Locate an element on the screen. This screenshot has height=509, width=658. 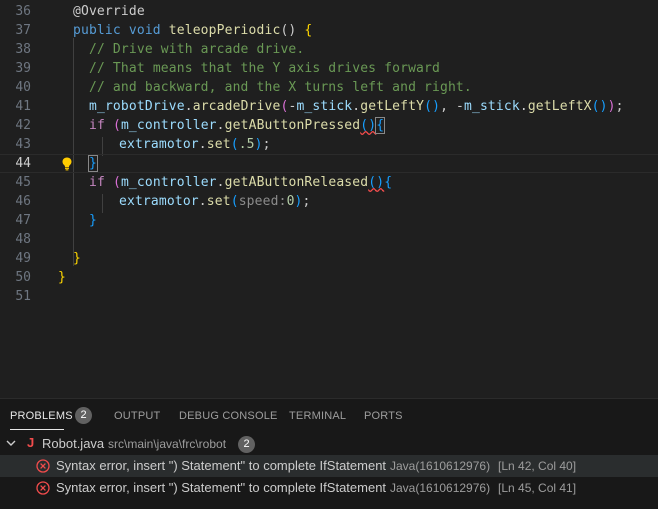
line-number: 37 is located at coordinates (23, 30).